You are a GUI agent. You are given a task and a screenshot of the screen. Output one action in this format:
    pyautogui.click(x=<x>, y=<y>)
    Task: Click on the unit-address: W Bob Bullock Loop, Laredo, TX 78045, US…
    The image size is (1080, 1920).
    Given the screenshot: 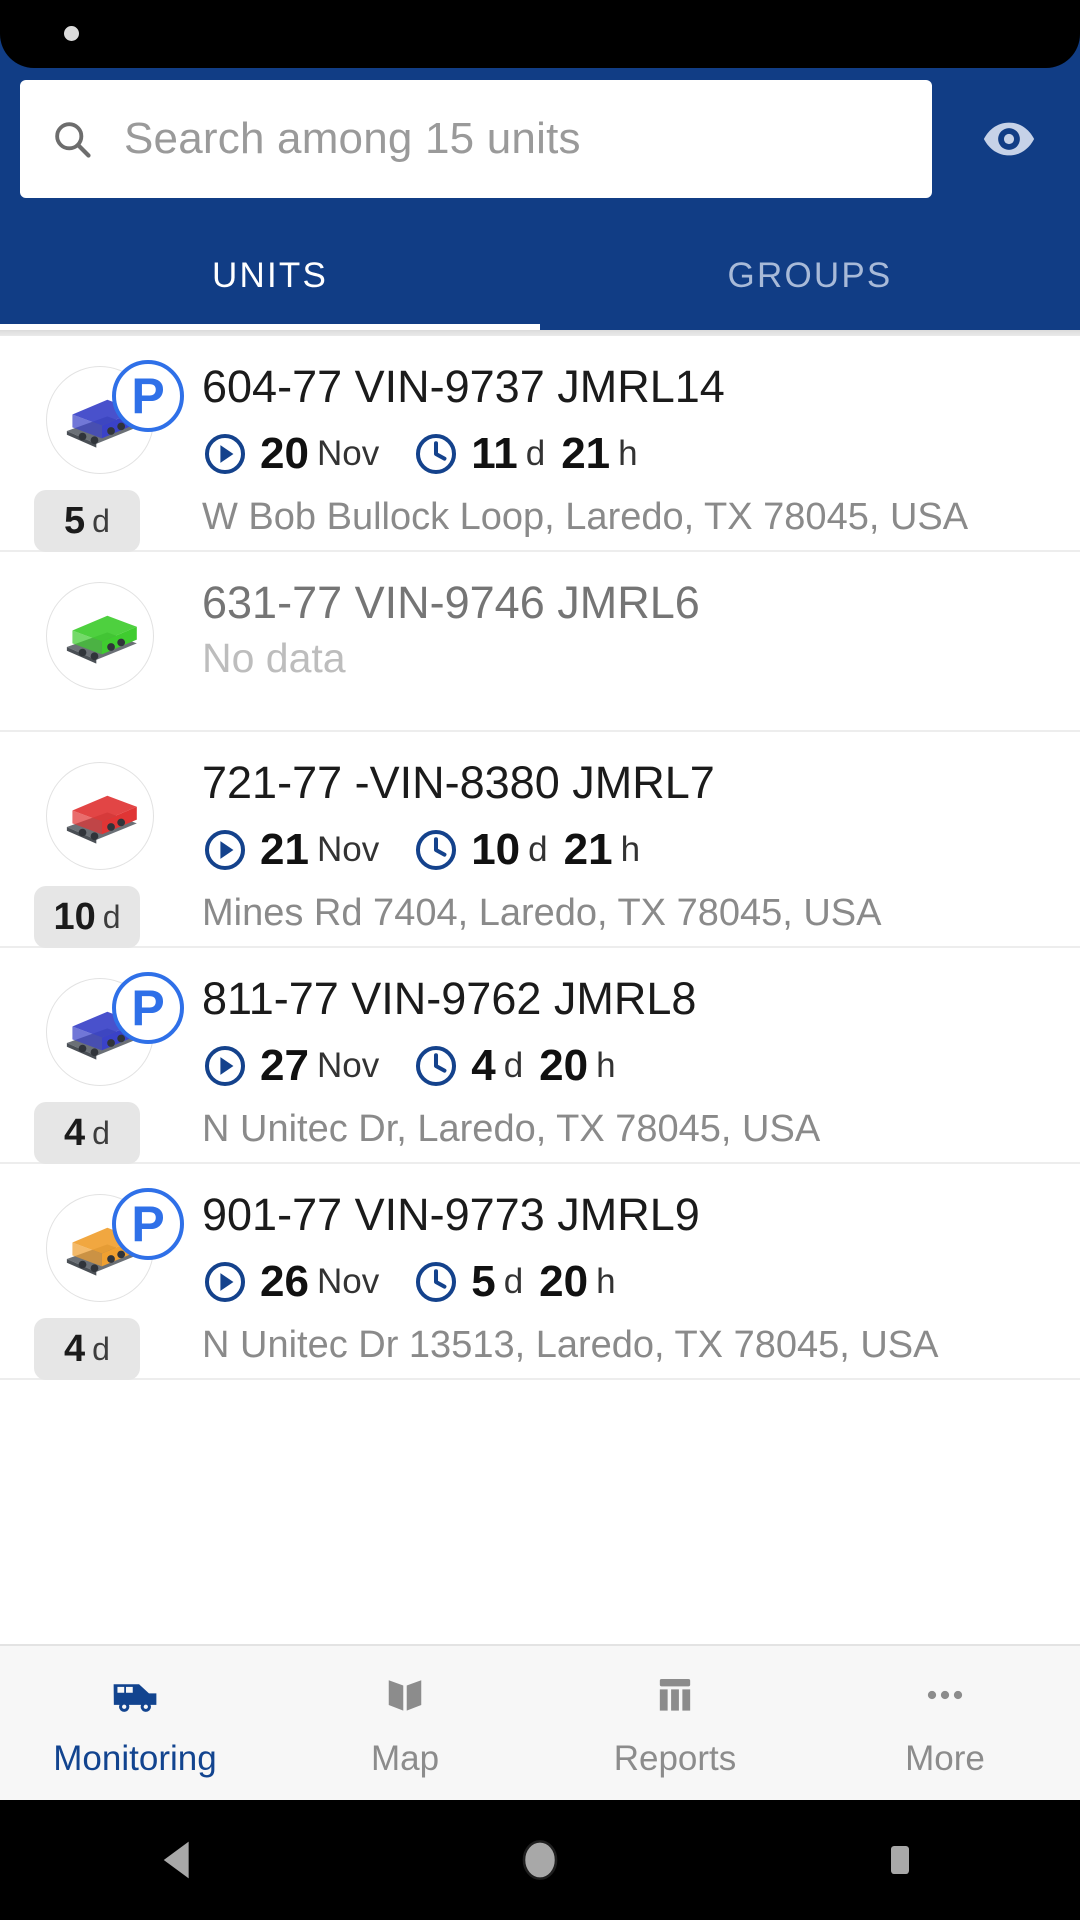 What is the action you would take?
    pyautogui.click(x=585, y=517)
    